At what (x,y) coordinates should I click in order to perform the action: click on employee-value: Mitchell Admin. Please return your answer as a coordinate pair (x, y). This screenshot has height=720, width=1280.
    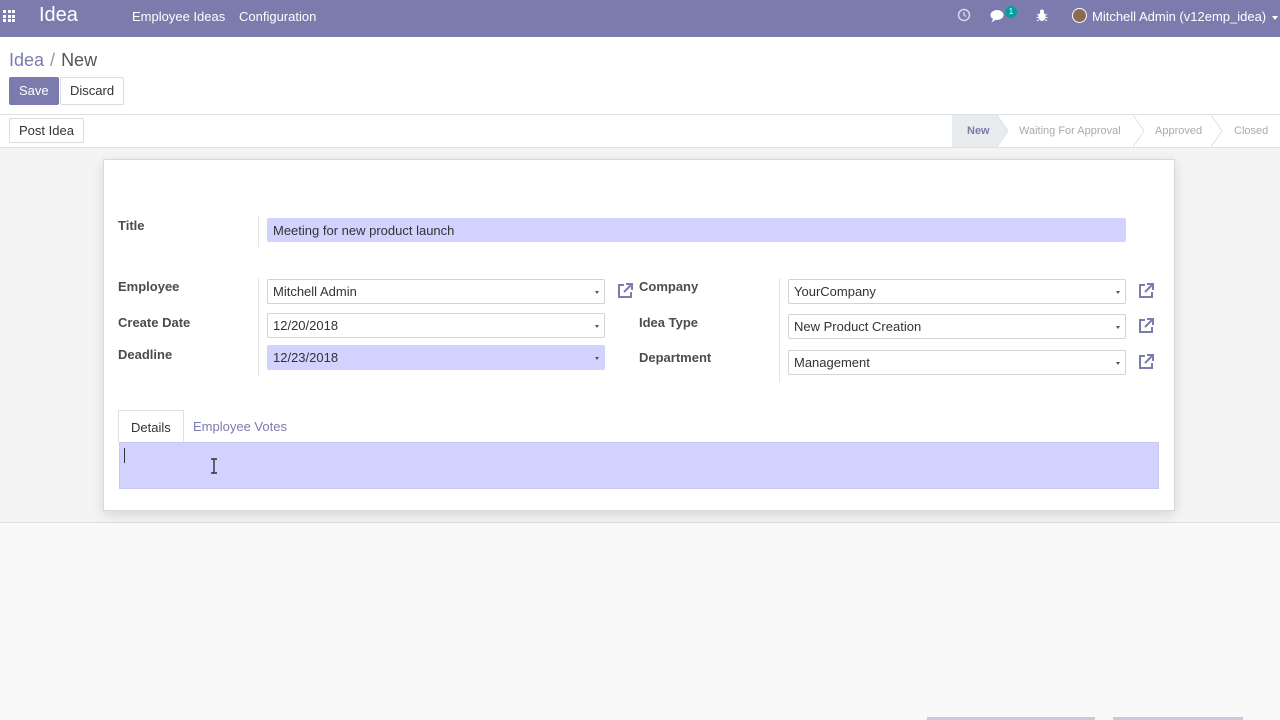
    Looking at the image, I should click on (315, 291).